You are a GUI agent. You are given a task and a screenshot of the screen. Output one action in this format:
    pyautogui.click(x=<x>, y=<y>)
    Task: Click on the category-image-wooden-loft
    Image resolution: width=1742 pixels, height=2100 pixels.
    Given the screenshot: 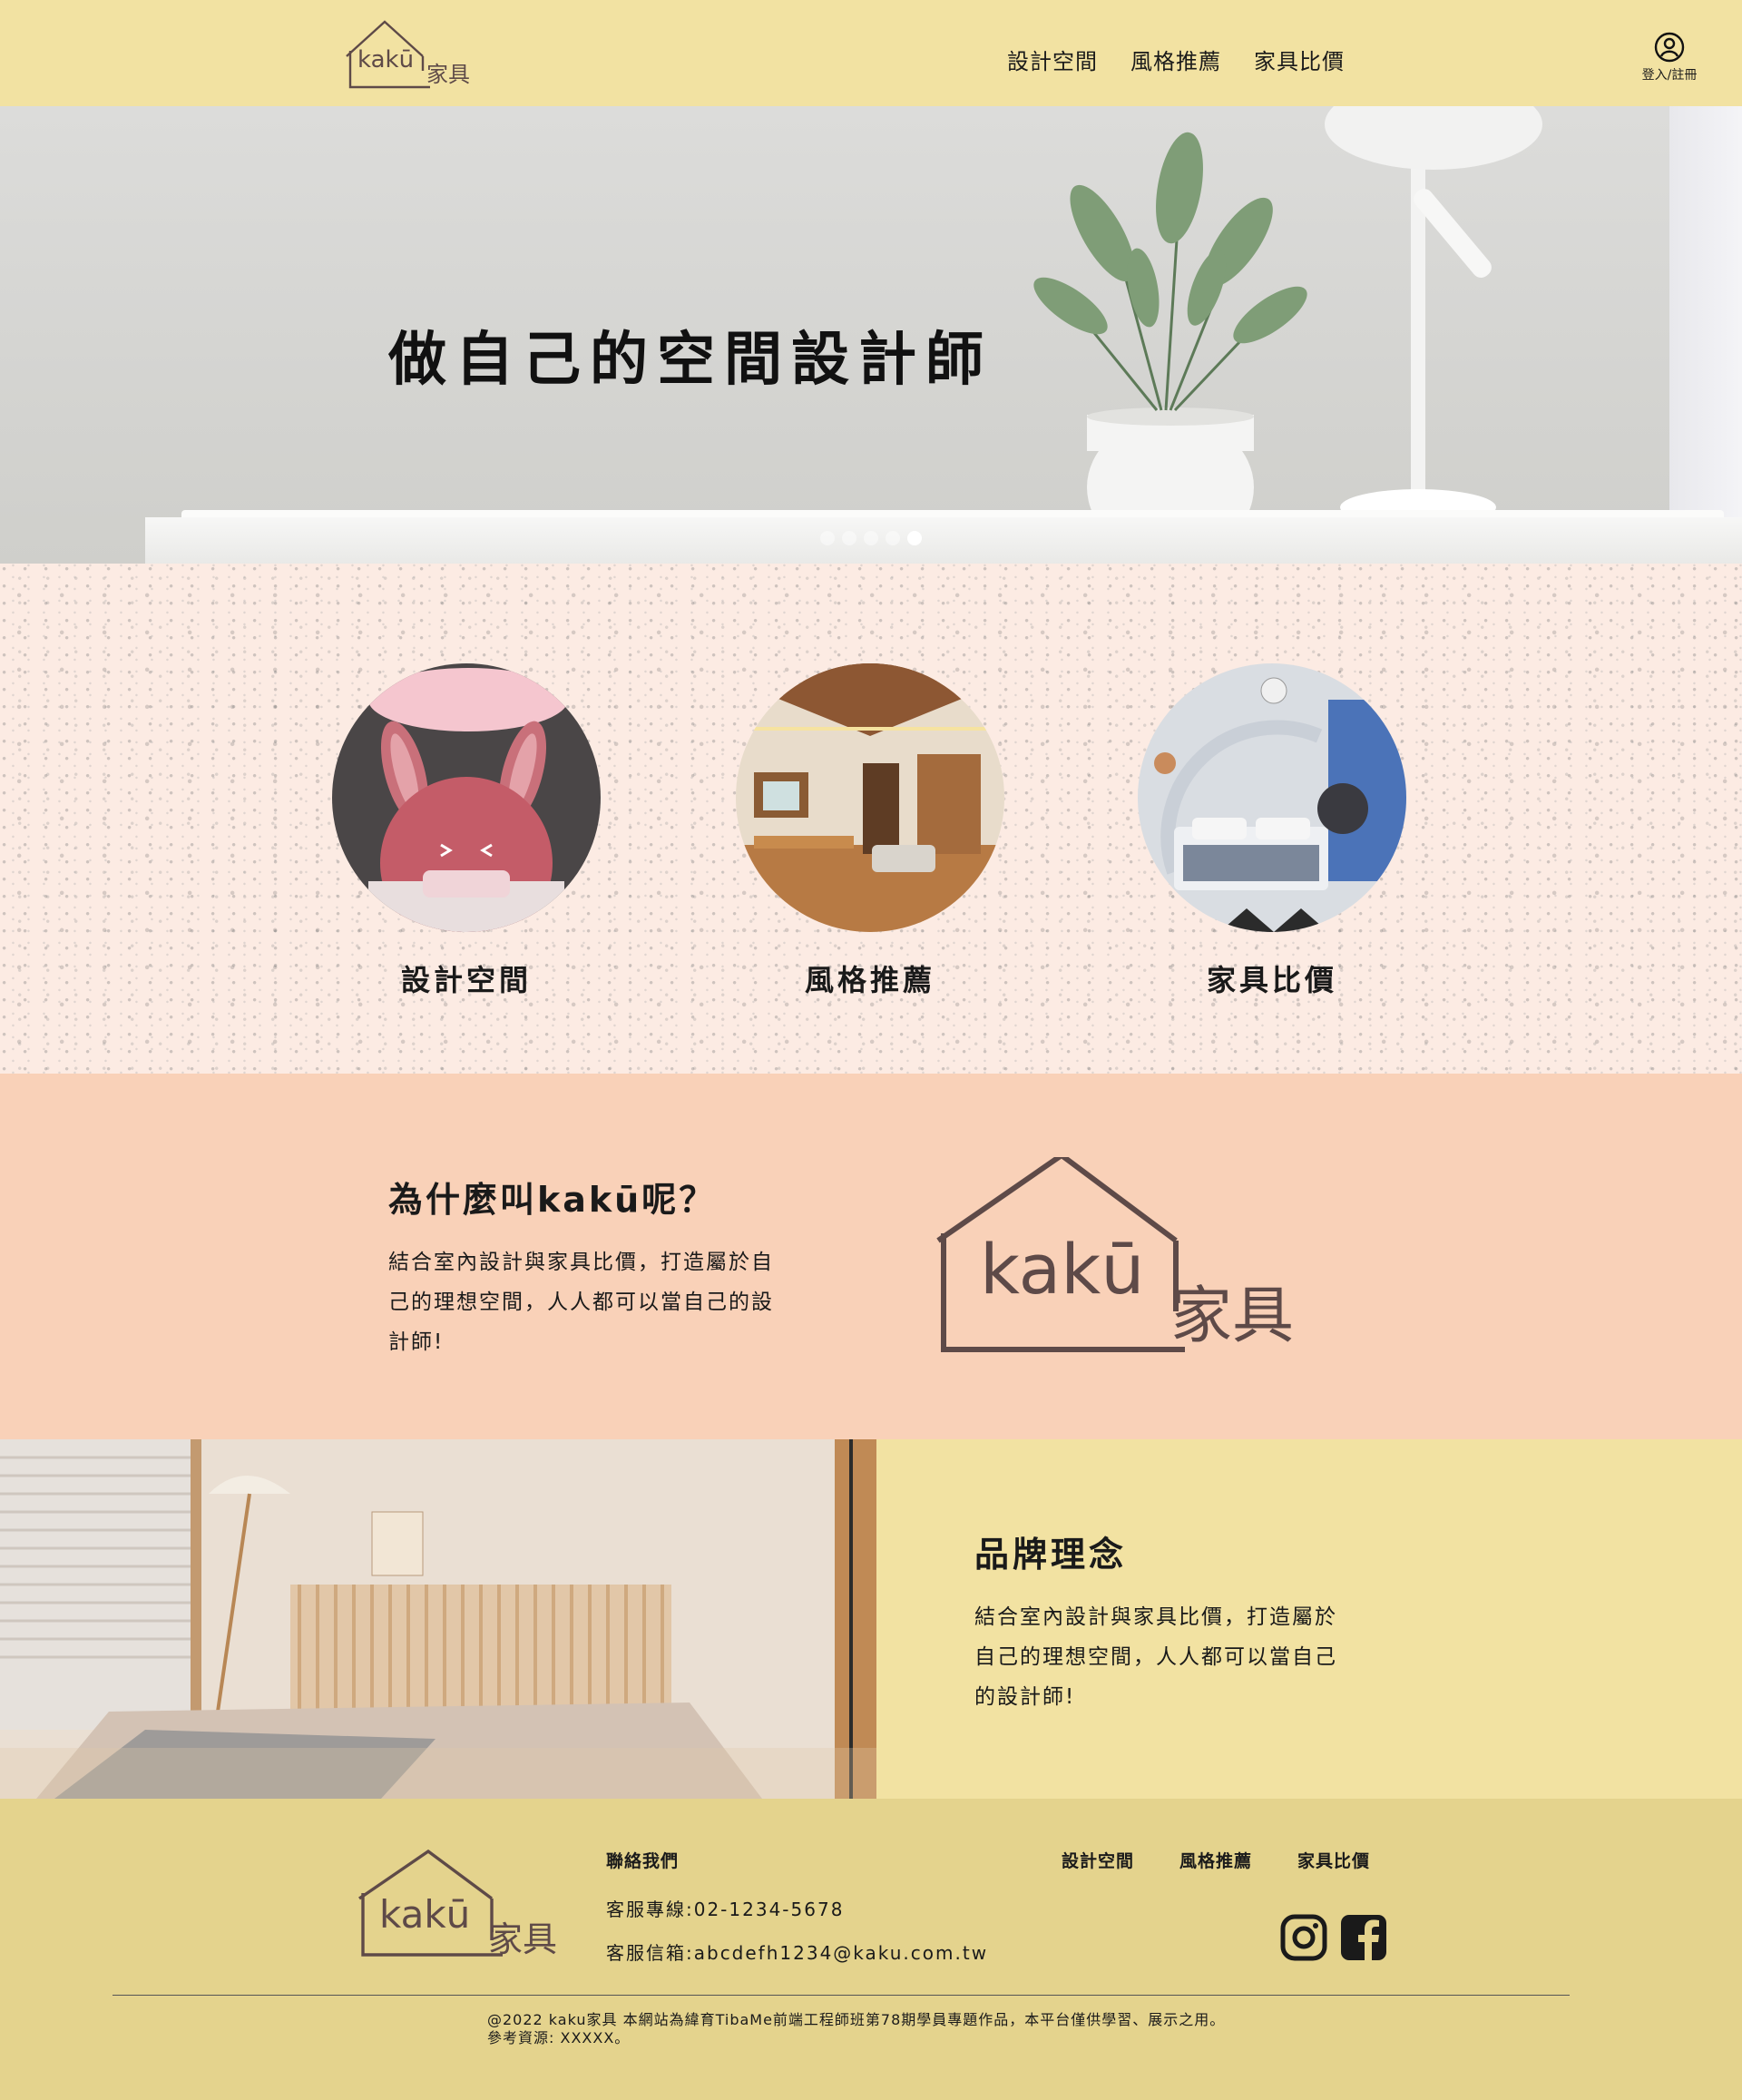 What is the action you would take?
    pyautogui.click(x=870, y=797)
    